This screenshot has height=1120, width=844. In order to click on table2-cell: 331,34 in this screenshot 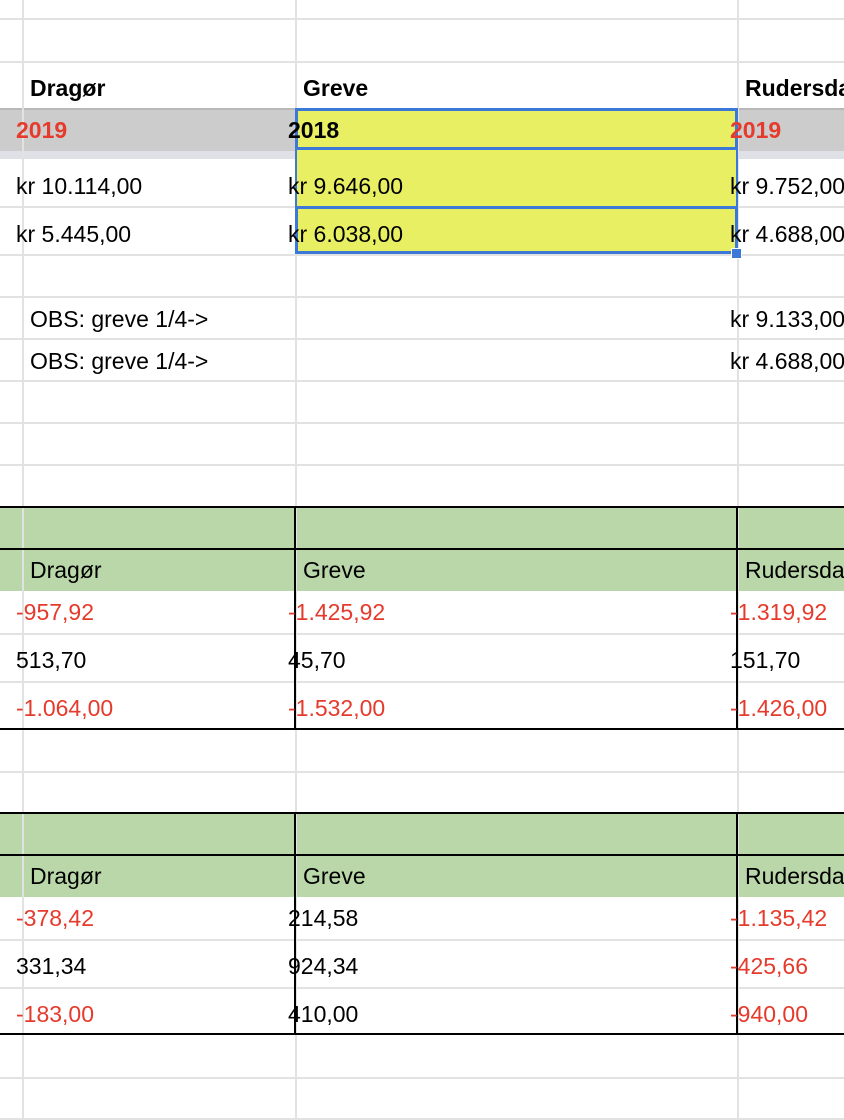, I will do `click(51, 966)`.